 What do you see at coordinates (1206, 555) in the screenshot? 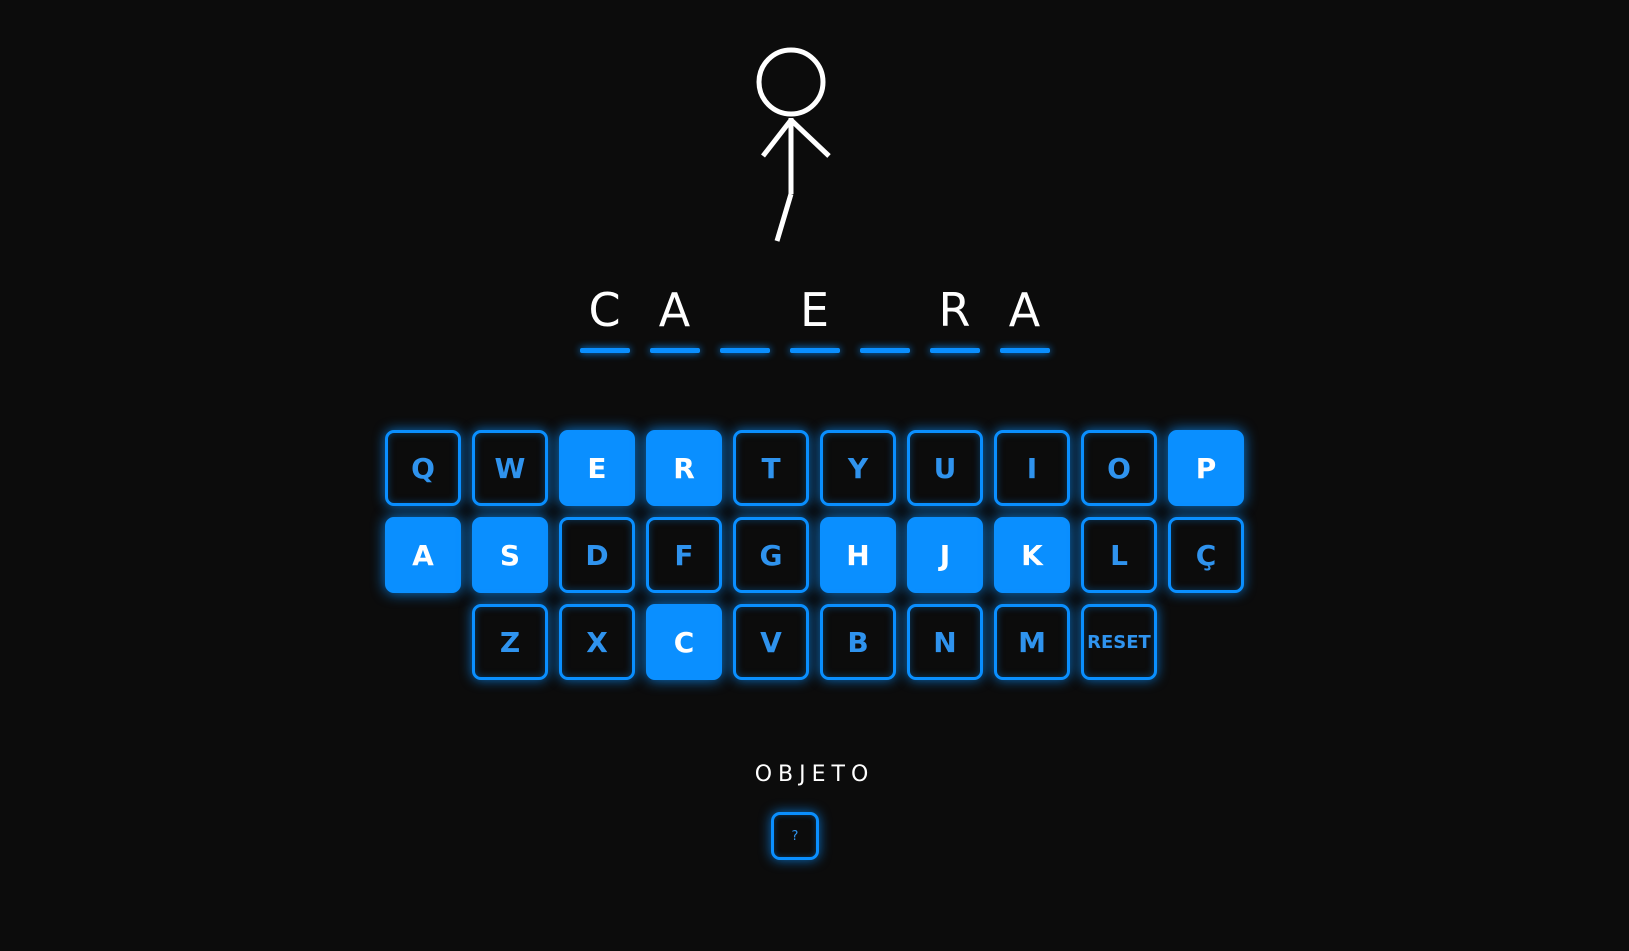
I see `key-ç: Ç` at bounding box center [1206, 555].